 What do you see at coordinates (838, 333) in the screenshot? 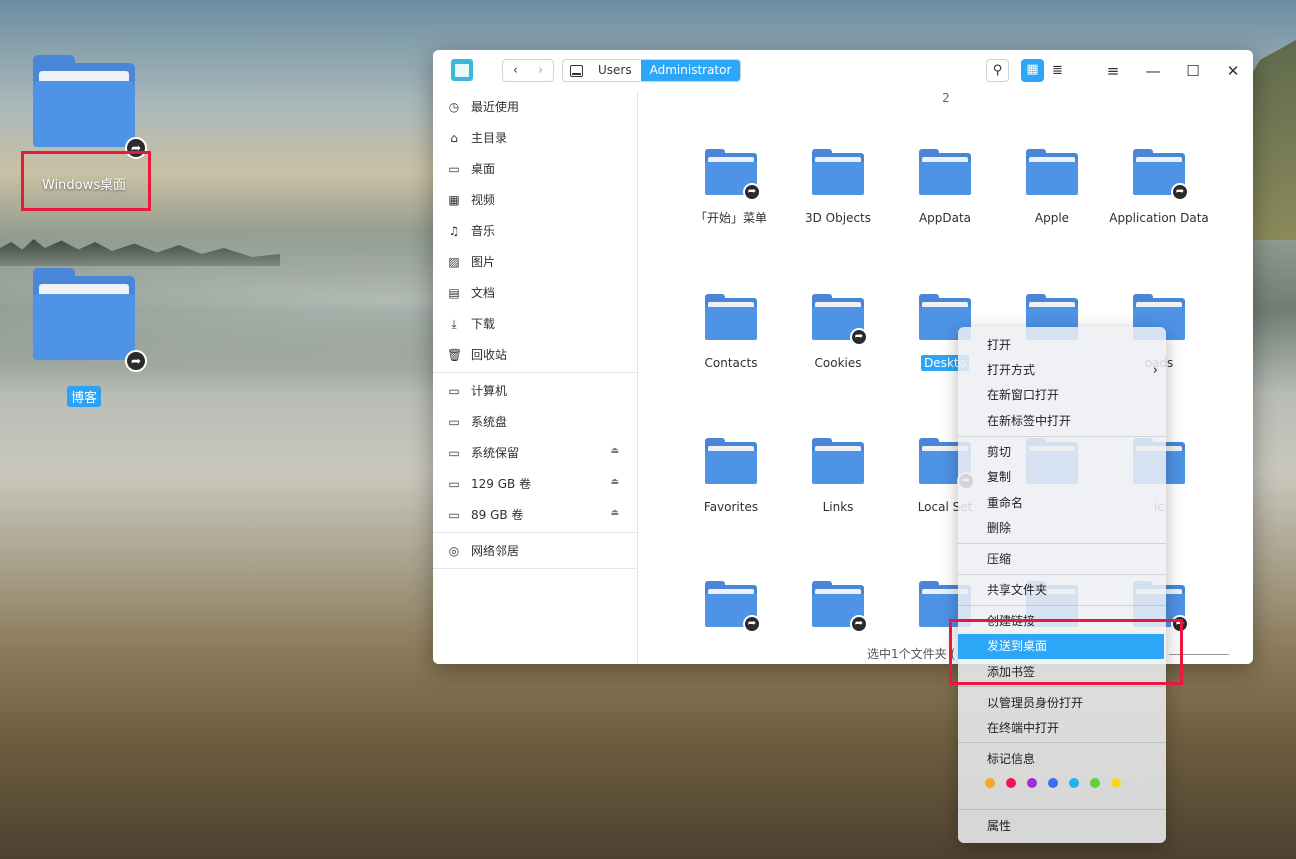
I see `file-item: ➦ Cookies` at bounding box center [838, 333].